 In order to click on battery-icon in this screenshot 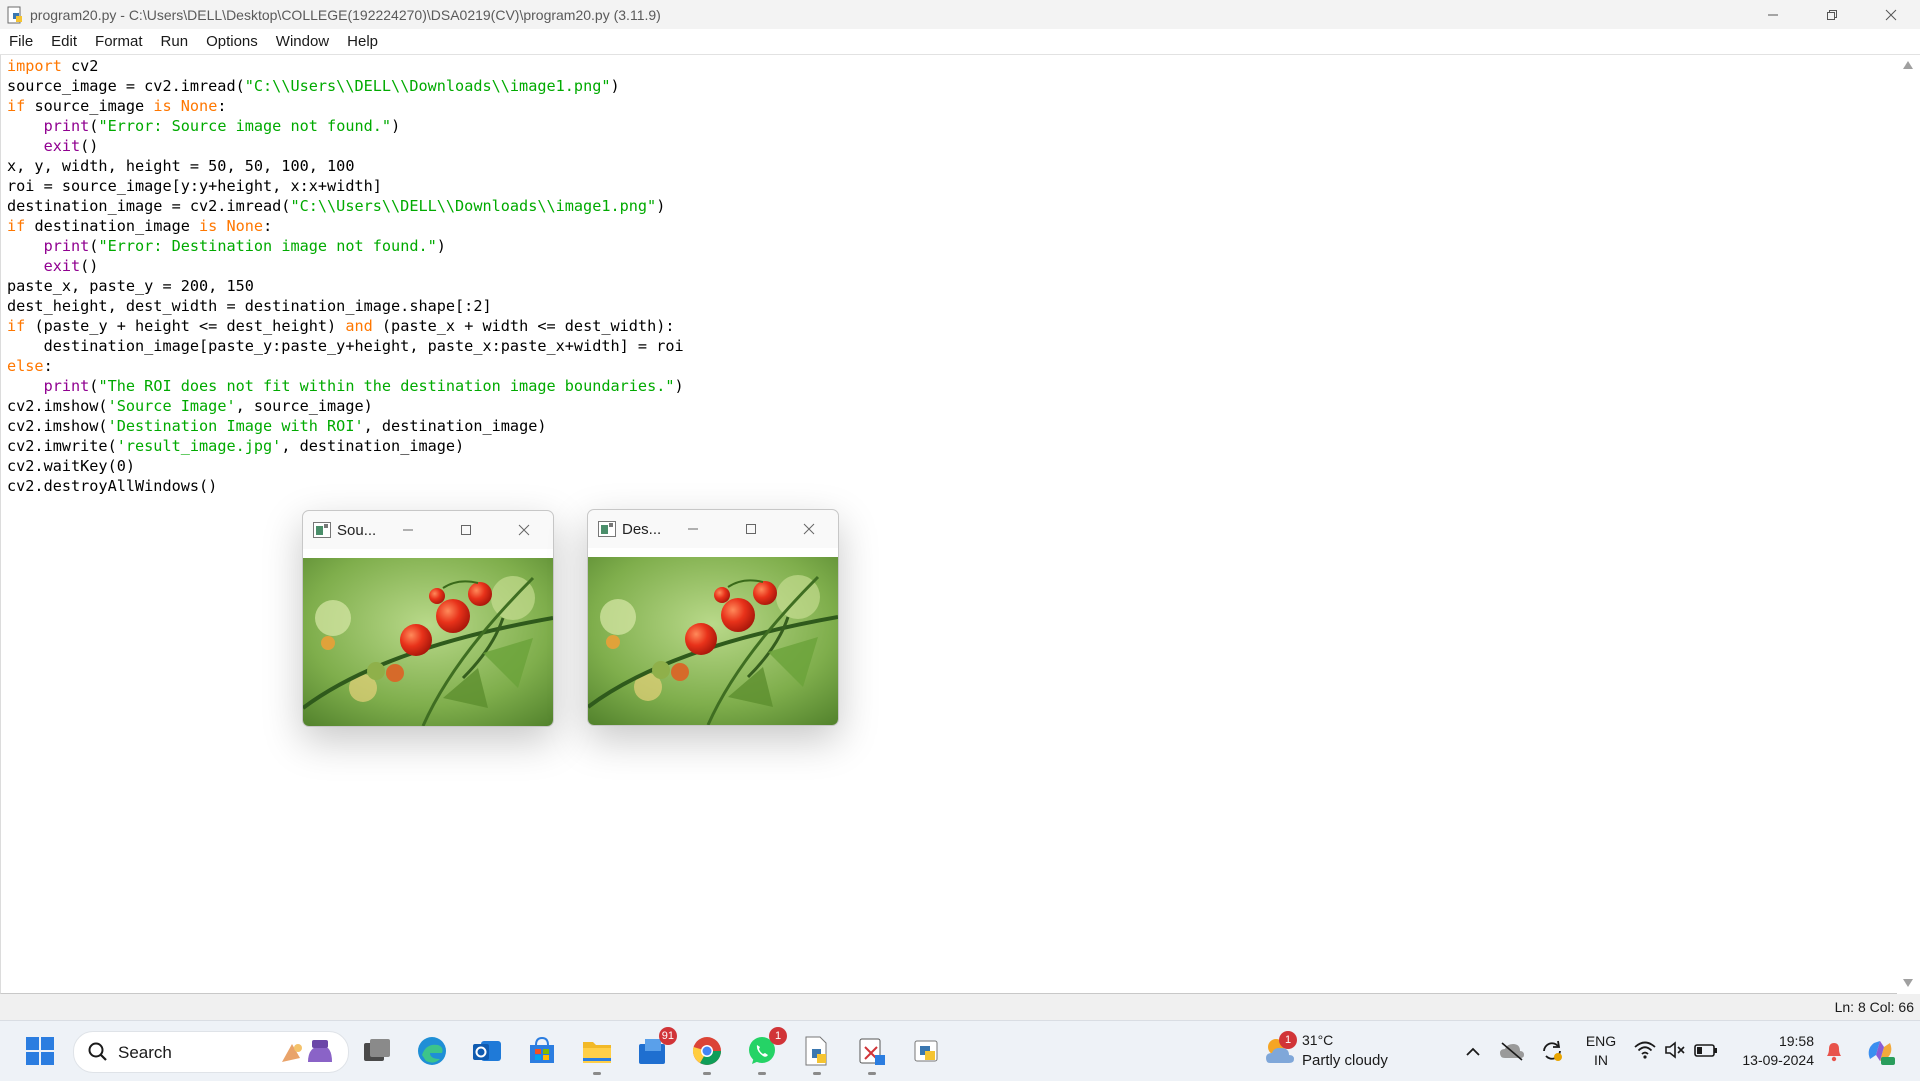, I will do `click(1705, 1050)`.